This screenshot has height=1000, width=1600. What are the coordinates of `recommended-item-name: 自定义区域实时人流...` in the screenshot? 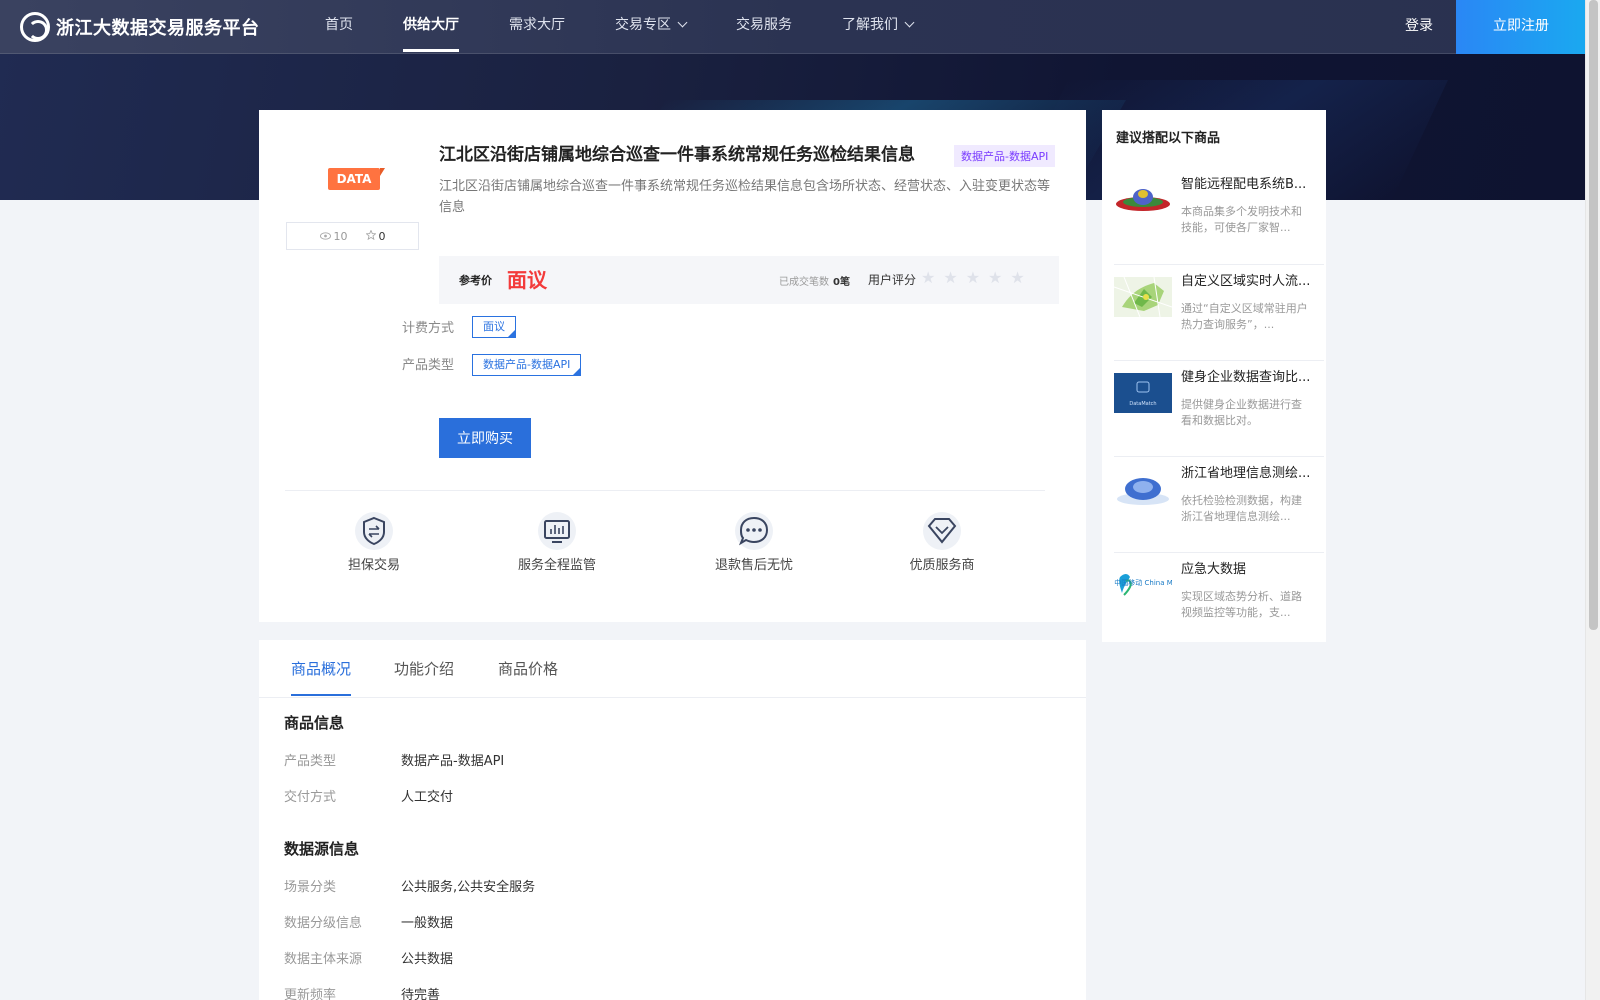 It's located at (1246, 281).